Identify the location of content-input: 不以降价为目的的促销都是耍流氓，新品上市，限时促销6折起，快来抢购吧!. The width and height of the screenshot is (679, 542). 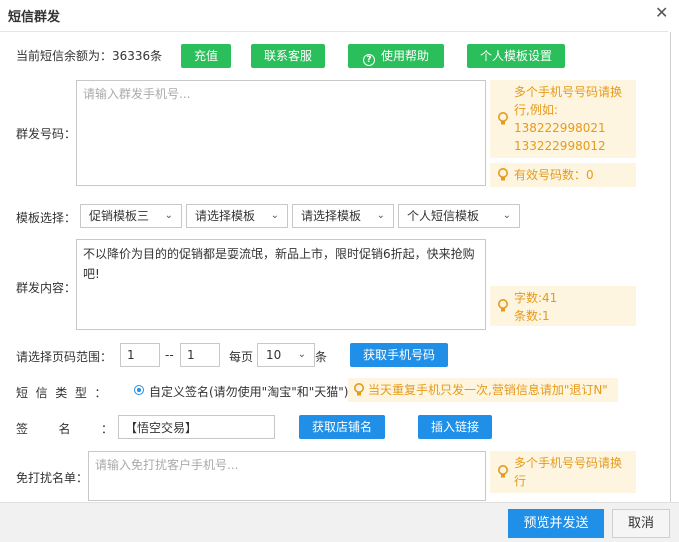
(281, 284).